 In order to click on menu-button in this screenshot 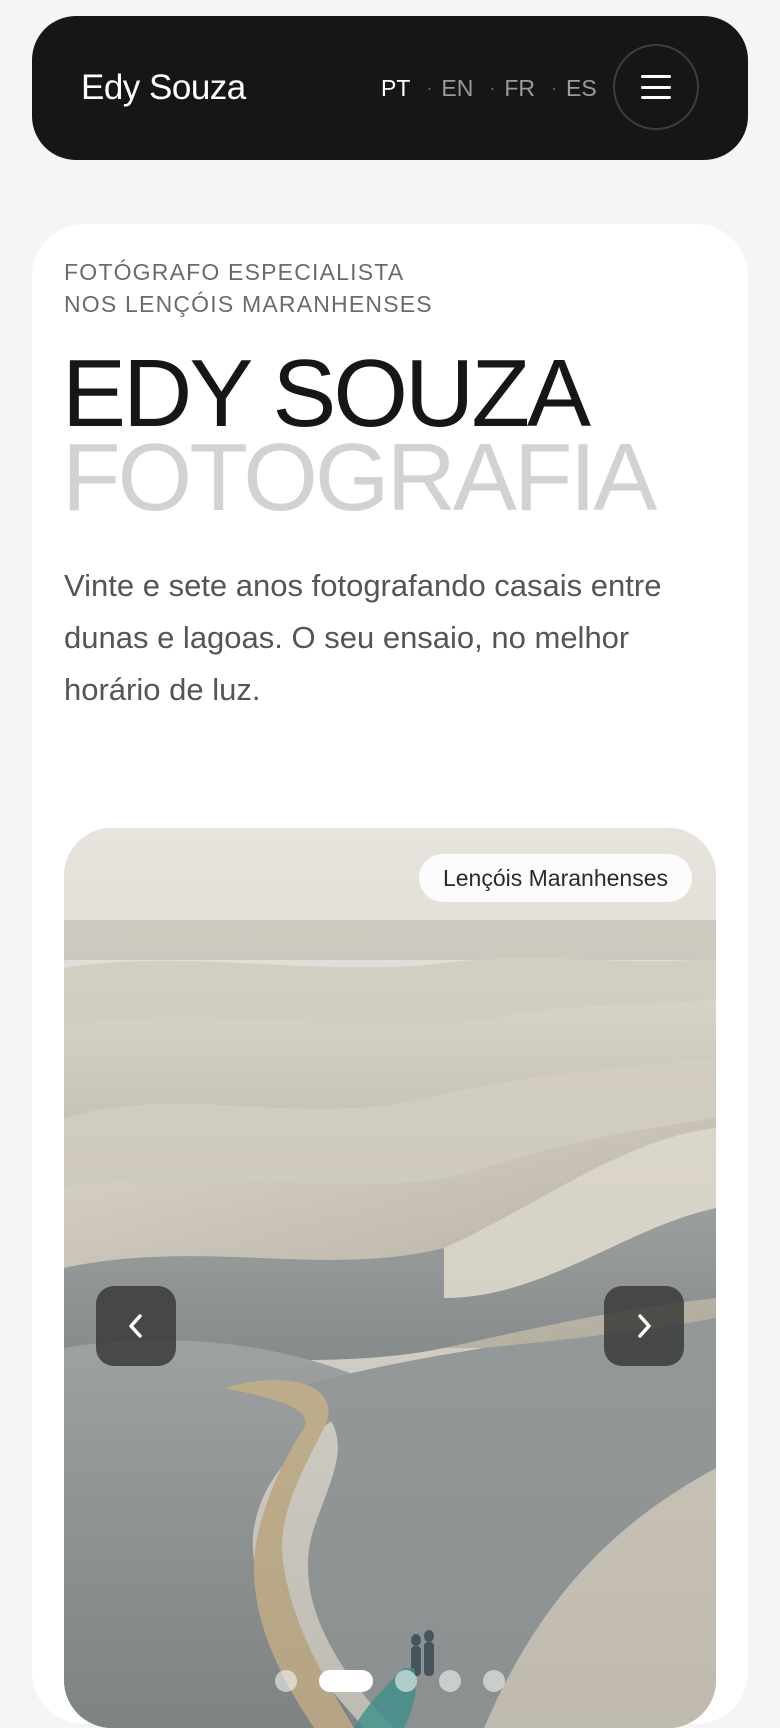, I will do `click(656, 87)`.